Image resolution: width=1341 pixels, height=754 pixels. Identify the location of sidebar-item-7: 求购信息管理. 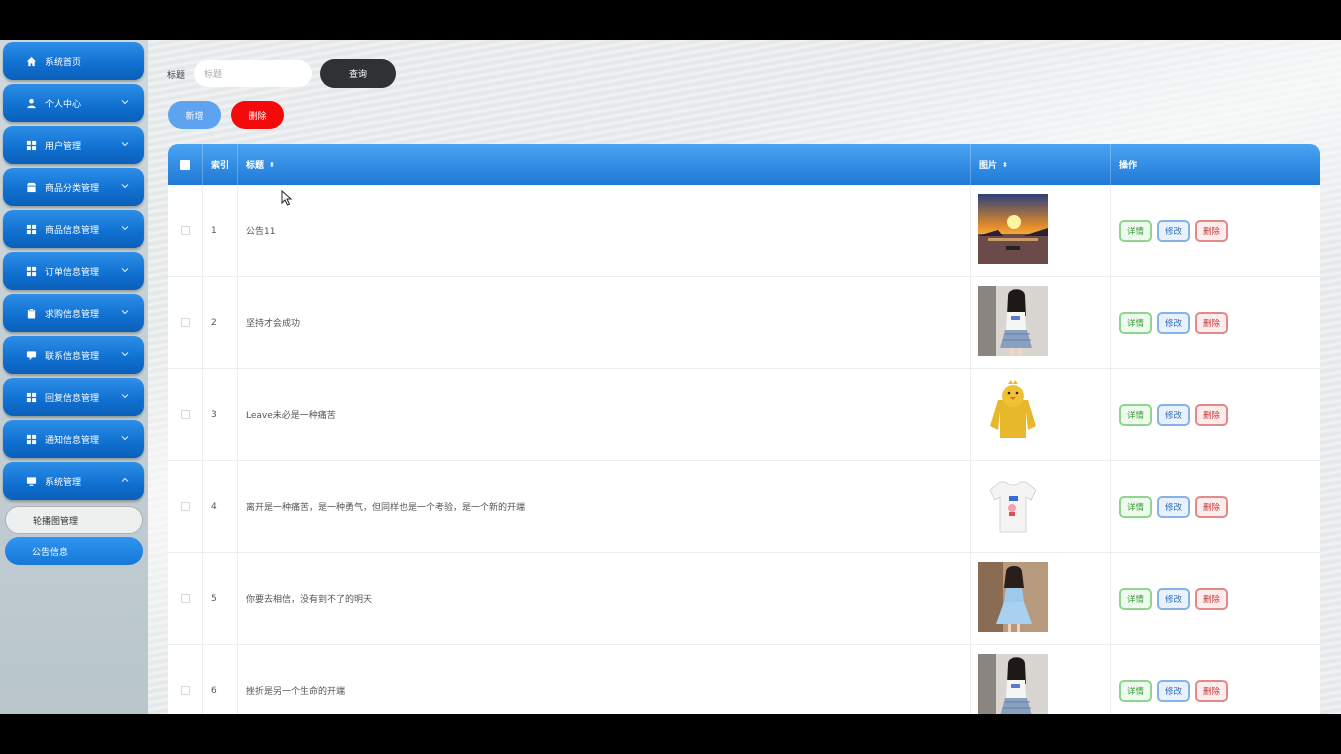
(73, 313).